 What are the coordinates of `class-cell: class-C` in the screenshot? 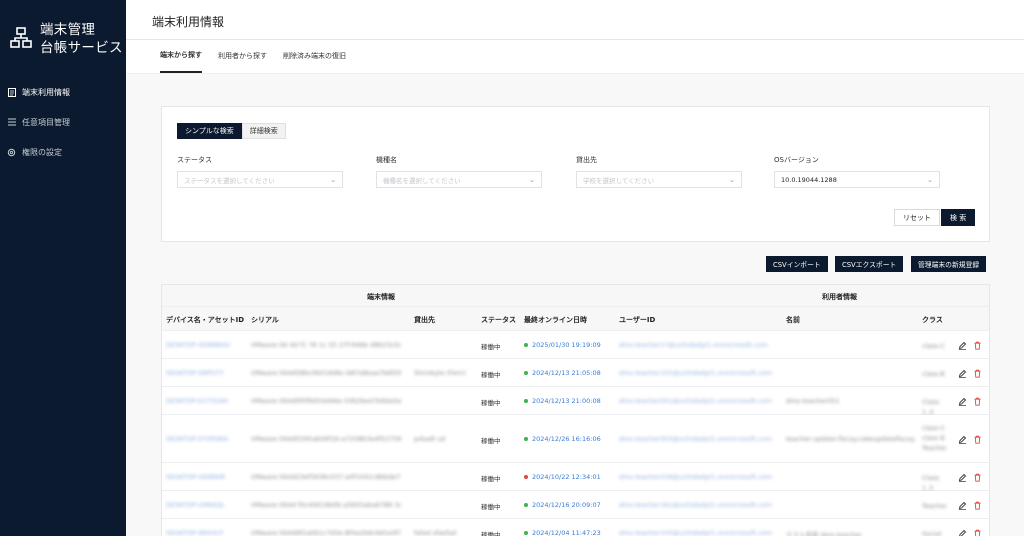 It's located at (934, 346).